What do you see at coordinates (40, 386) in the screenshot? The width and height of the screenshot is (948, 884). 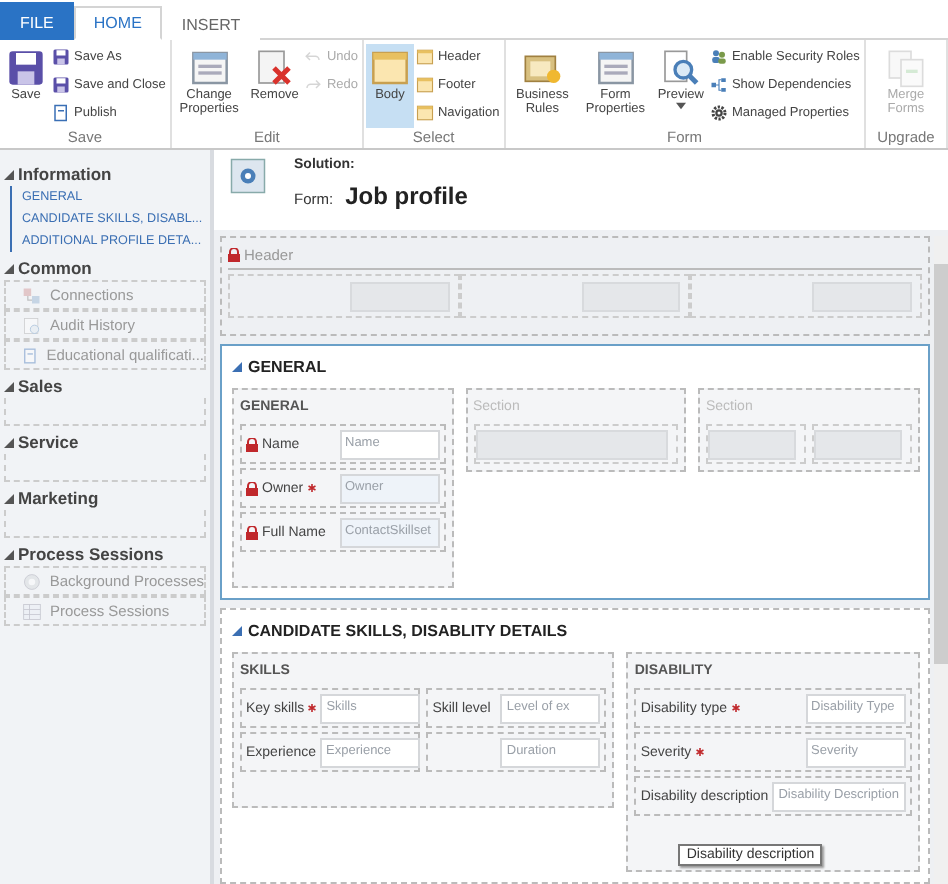 I see `nav-section-title: Sales` at bounding box center [40, 386].